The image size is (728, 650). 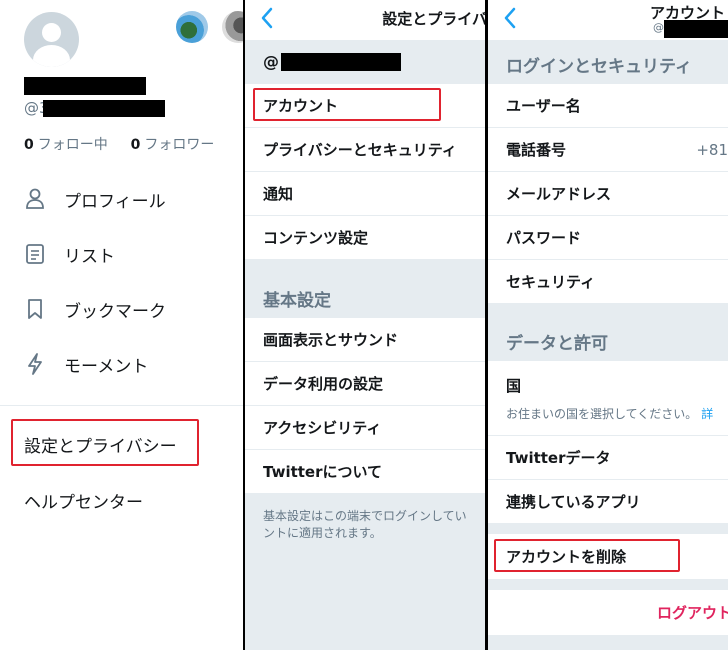 What do you see at coordinates (599, 67) in the screenshot?
I see `section-header-login: ログインとセキュリティ` at bounding box center [599, 67].